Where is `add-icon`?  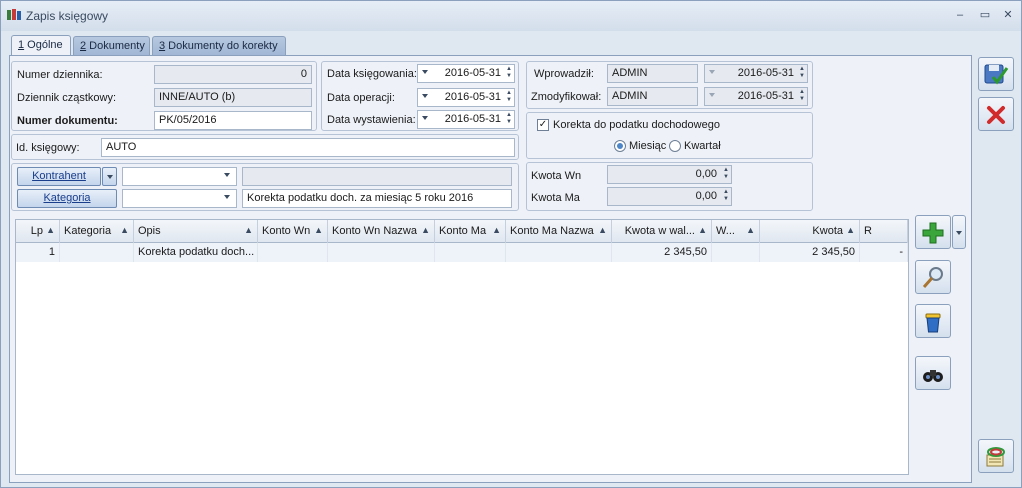 add-icon is located at coordinates (933, 233).